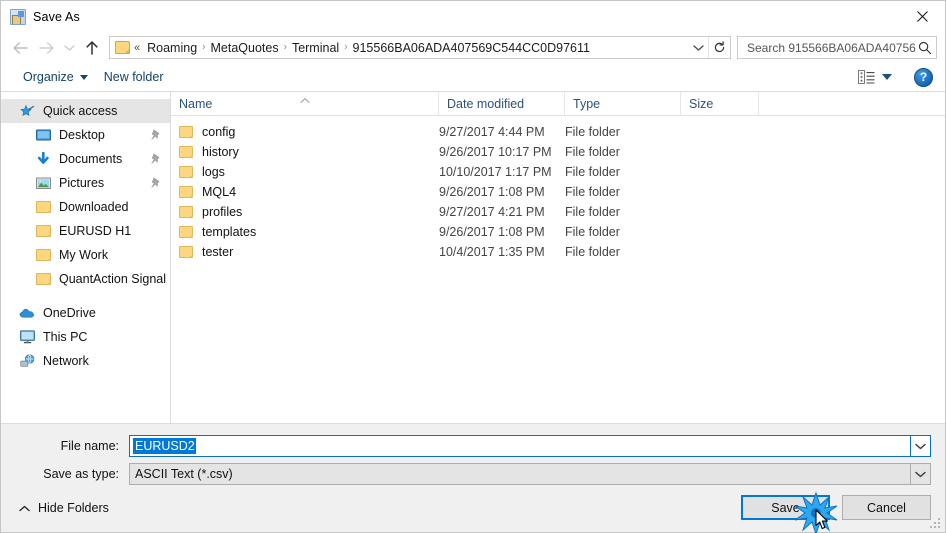 The width and height of the screenshot is (946, 533). I want to click on organize-label: Organize, so click(48, 77).